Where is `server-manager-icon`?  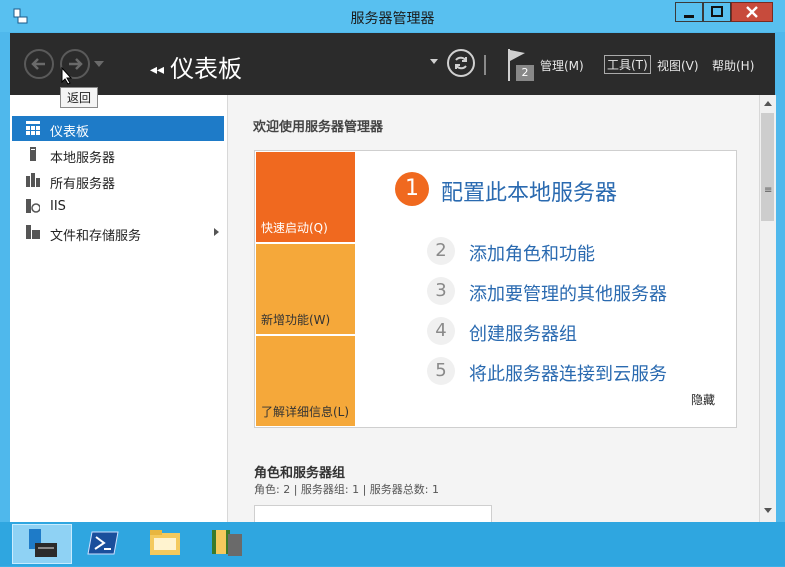
server-manager-icon is located at coordinates (43, 543).